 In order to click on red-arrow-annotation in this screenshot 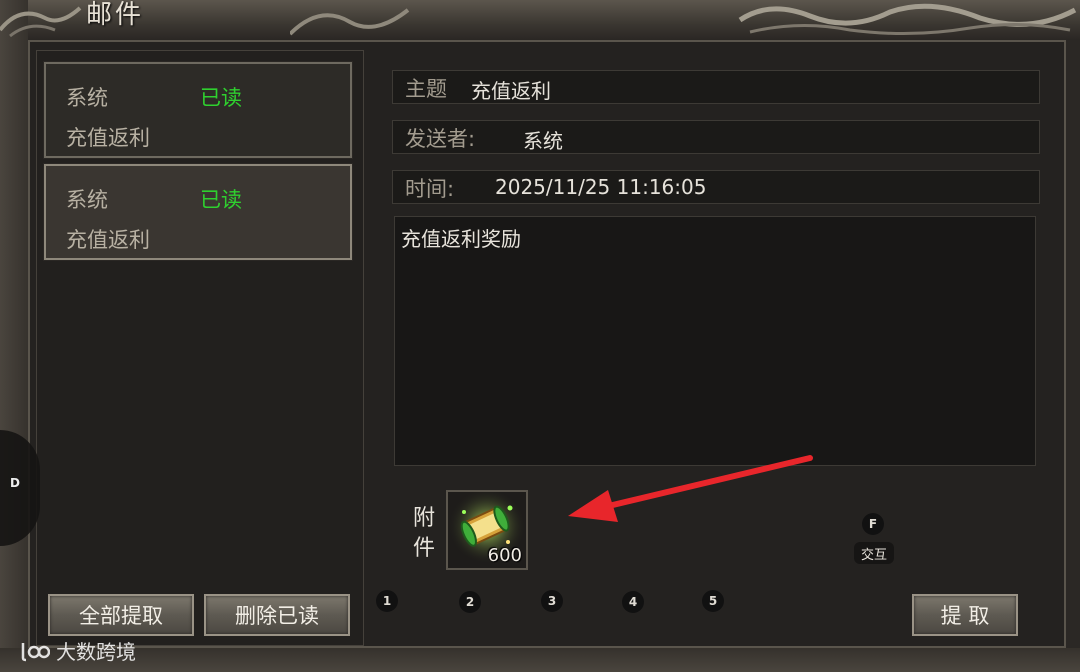, I will do `click(690, 488)`.